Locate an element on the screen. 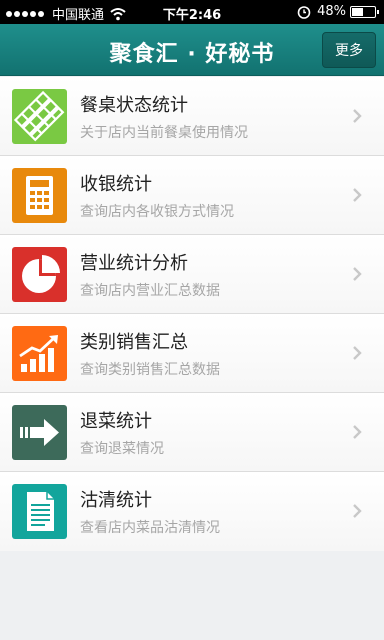  growth-chart-icon is located at coordinates (39, 353).